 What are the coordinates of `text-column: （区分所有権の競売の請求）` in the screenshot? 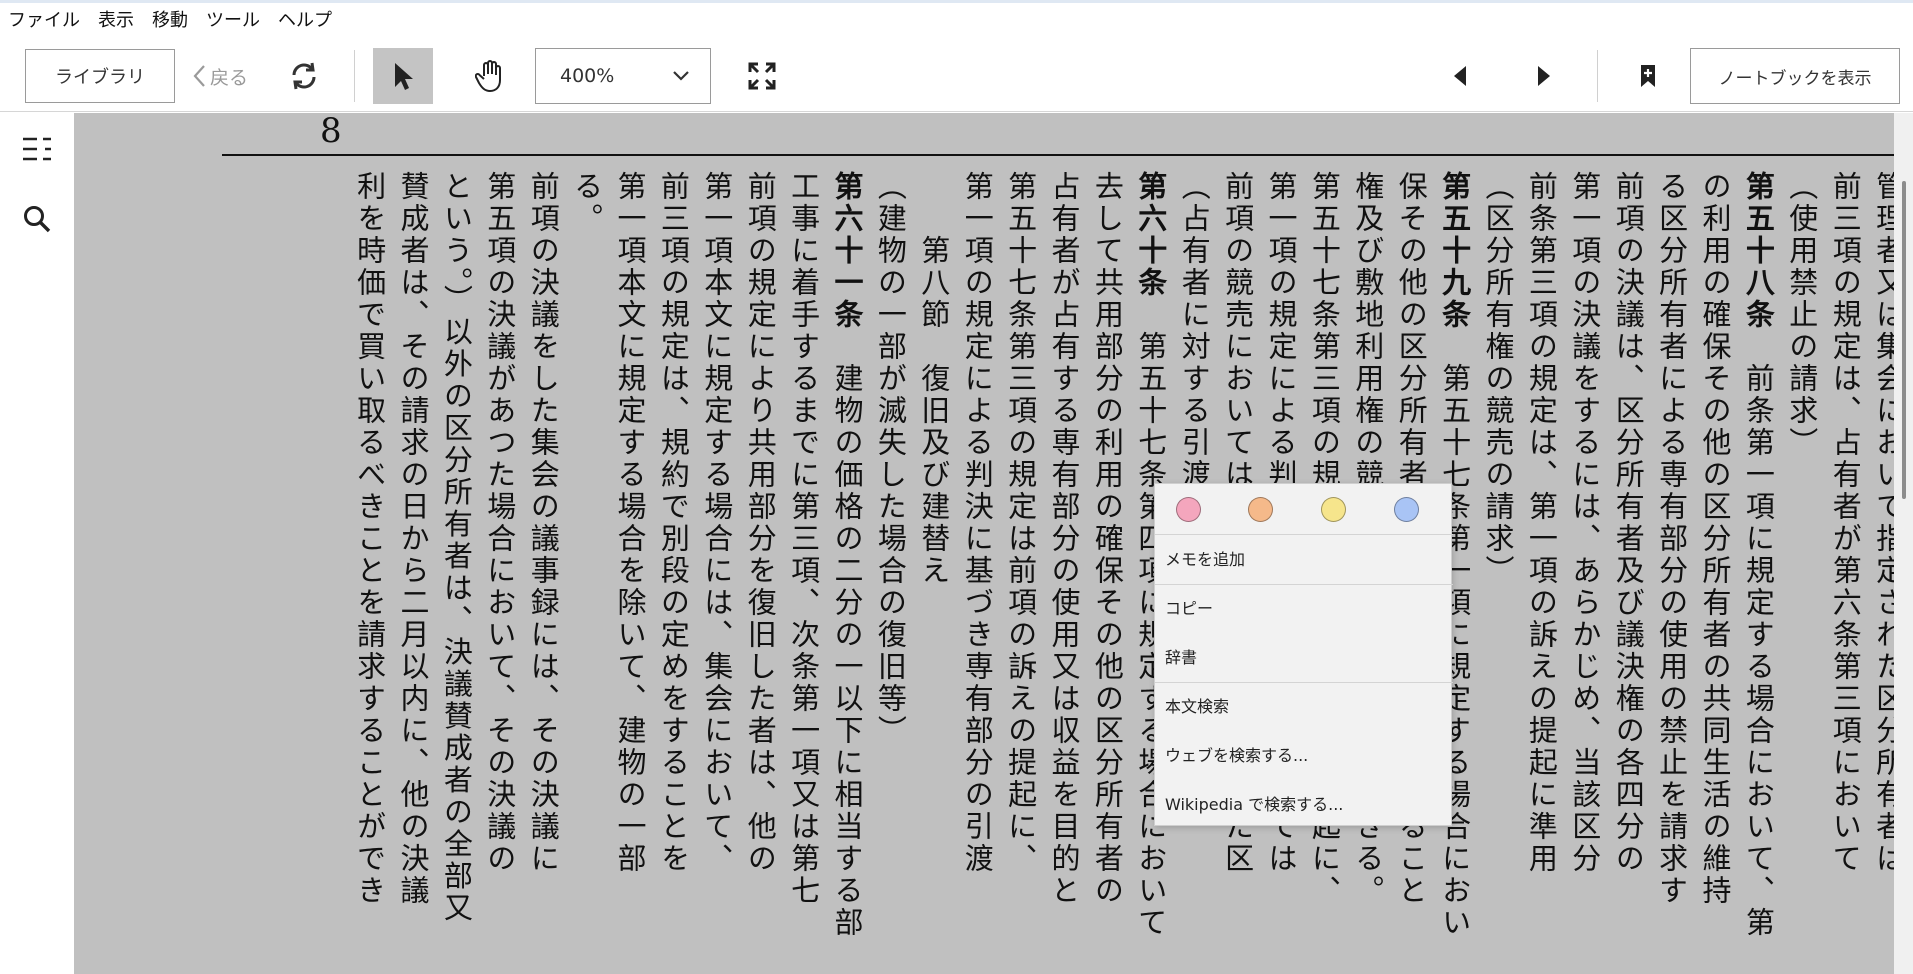 It's located at (1498, 572).